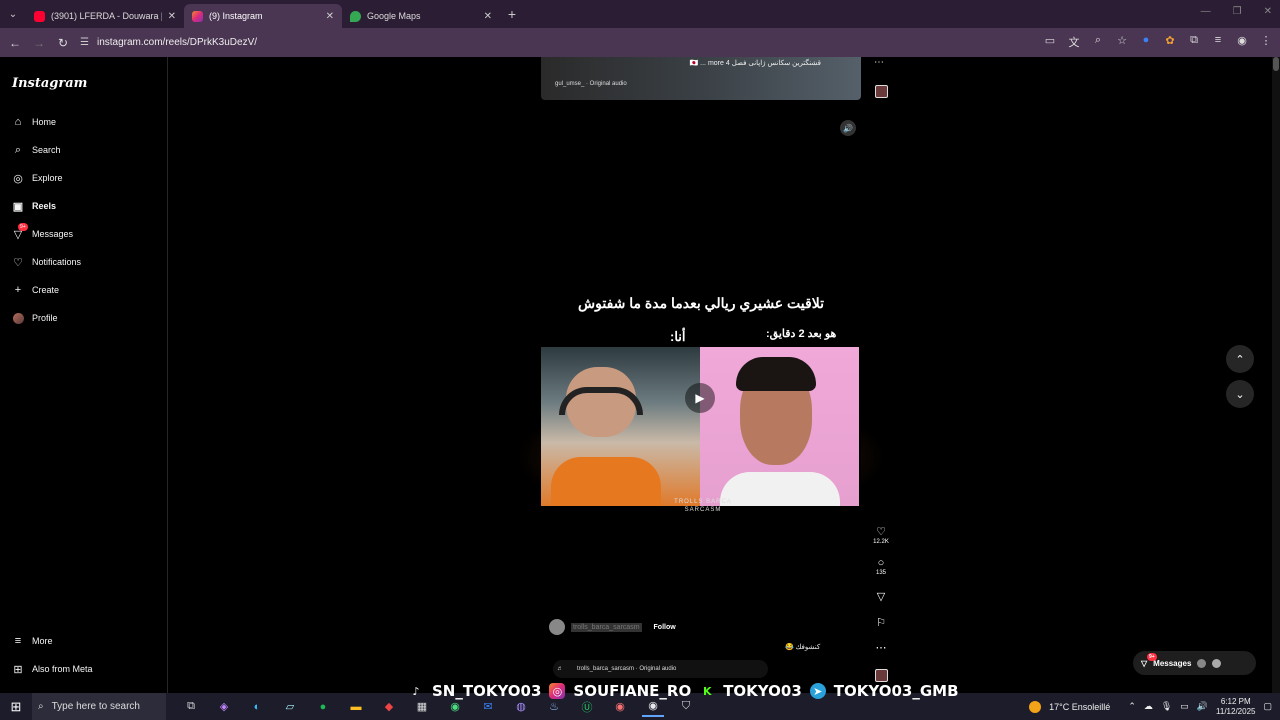 The height and width of the screenshot is (720, 1280). Describe the element at coordinates (1144, 663) in the screenshot. I see `messenger-icon: ▽` at that location.